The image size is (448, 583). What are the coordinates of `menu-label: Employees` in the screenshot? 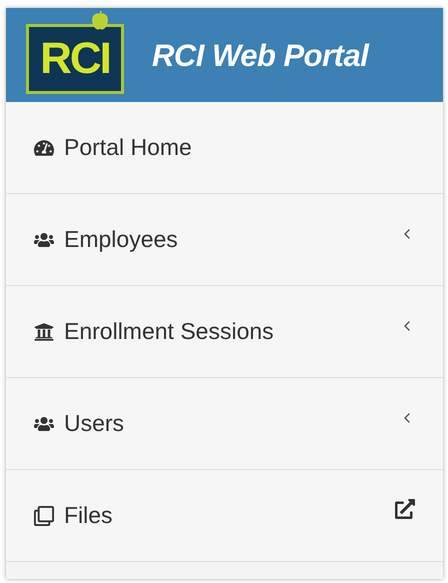 It's located at (121, 239).